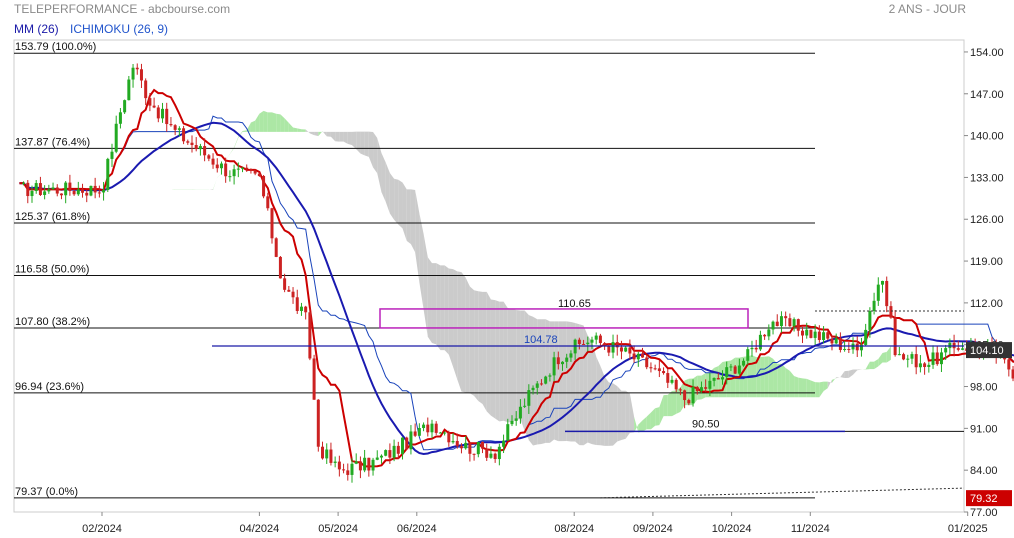  I want to click on last-price-label: 104.10, so click(987, 351).